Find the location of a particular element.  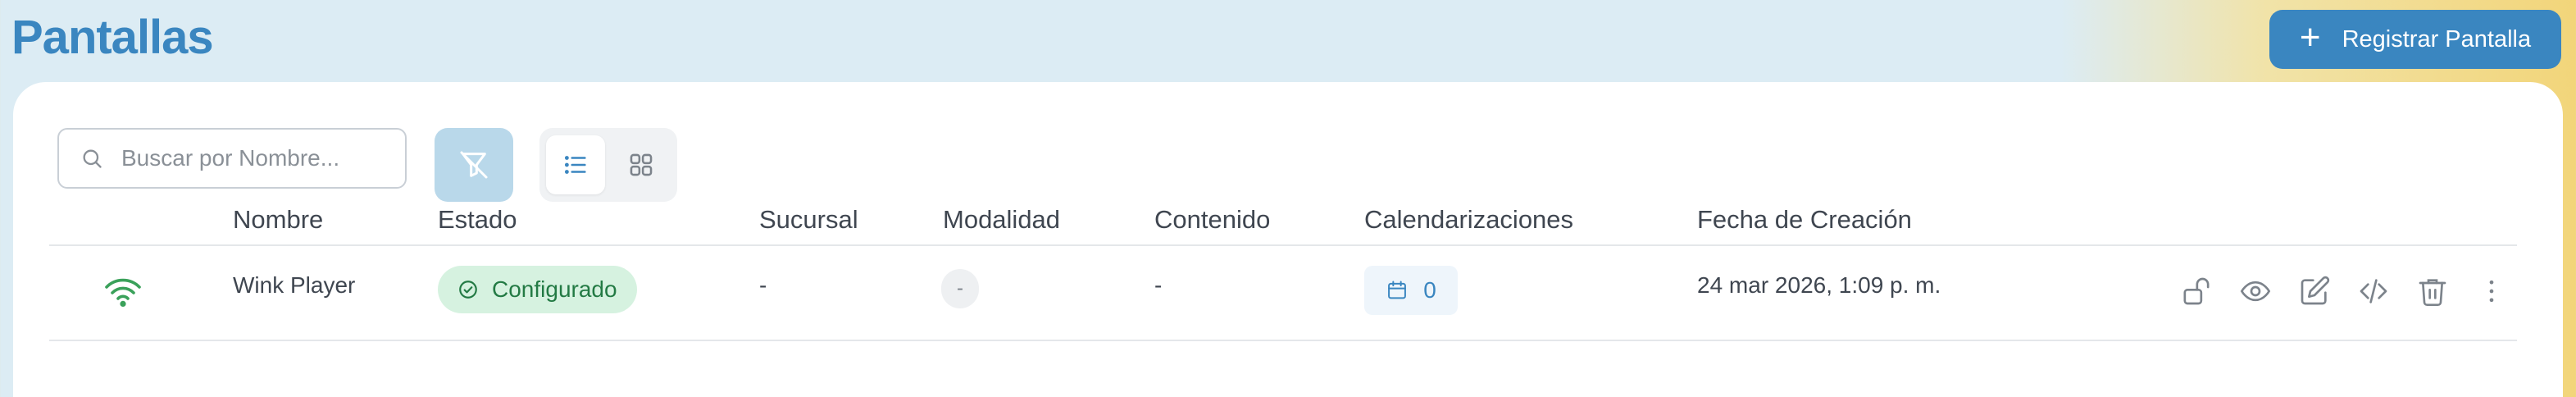

view-button is located at coordinates (2256, 291).